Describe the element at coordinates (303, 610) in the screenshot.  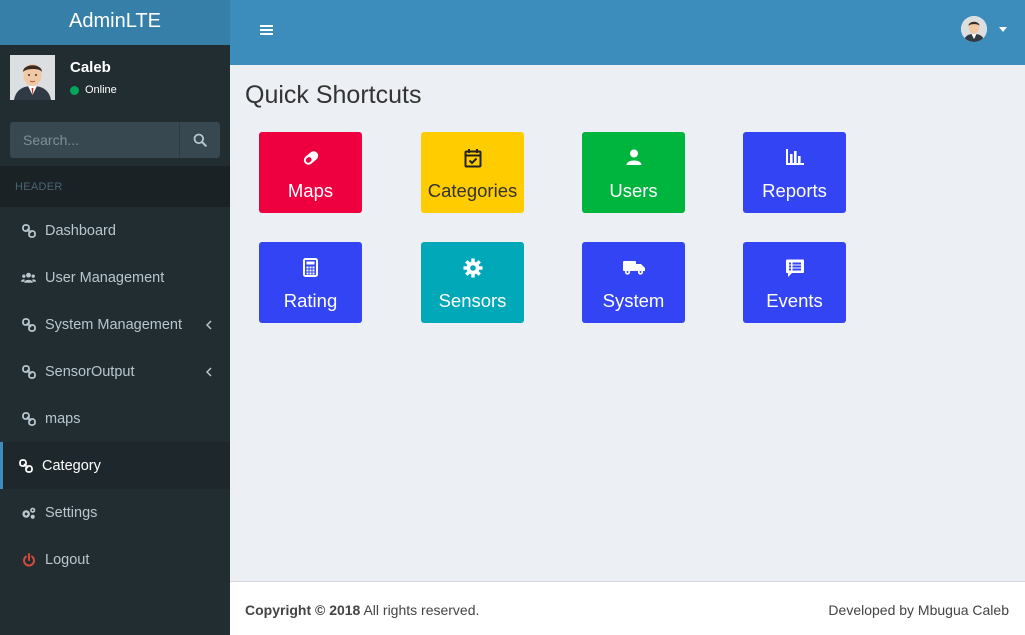
I see `copyright-bold: Copyright © 2018` at that location.